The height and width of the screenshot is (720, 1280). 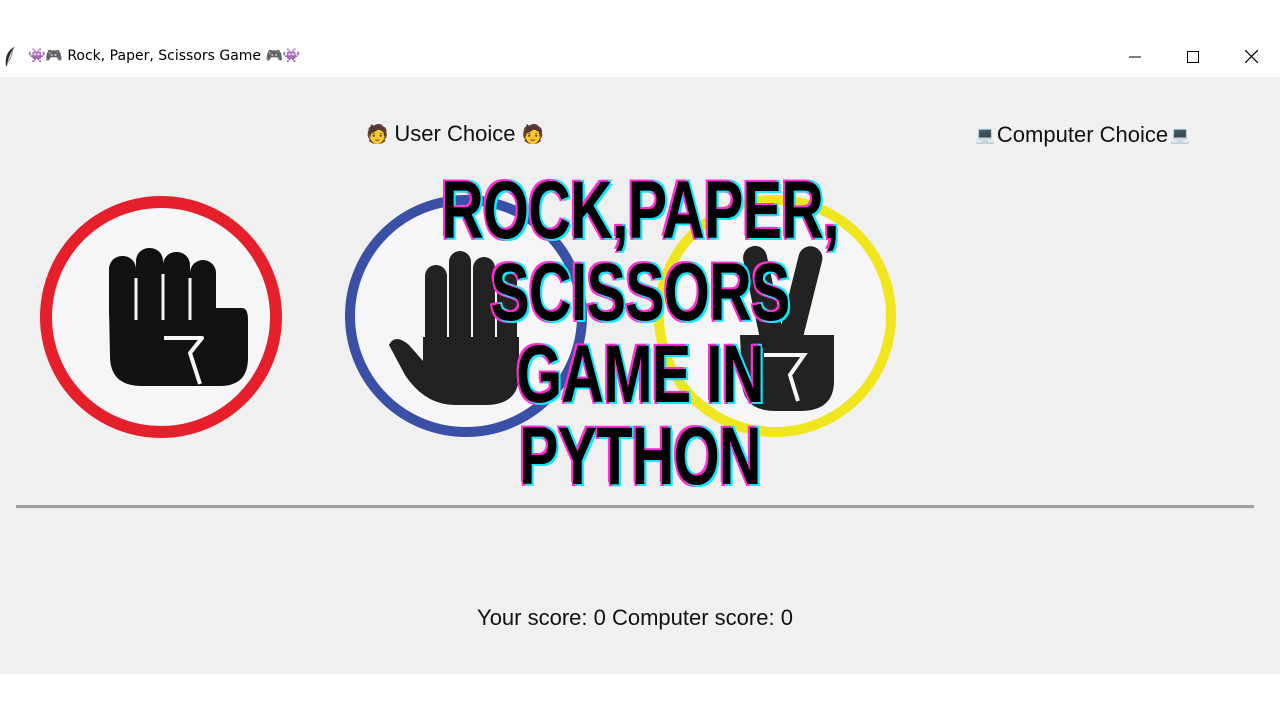 What do you see at coordinates (178, 317) in the screenshot?
I see `fist-icon` at bounding box center [178, 317].